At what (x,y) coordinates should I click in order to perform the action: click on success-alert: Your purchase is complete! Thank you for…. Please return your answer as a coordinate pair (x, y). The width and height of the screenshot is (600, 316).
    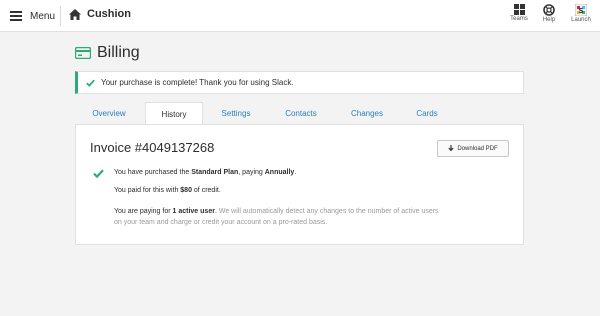
    Looking at the image, I should click on (299, 82).